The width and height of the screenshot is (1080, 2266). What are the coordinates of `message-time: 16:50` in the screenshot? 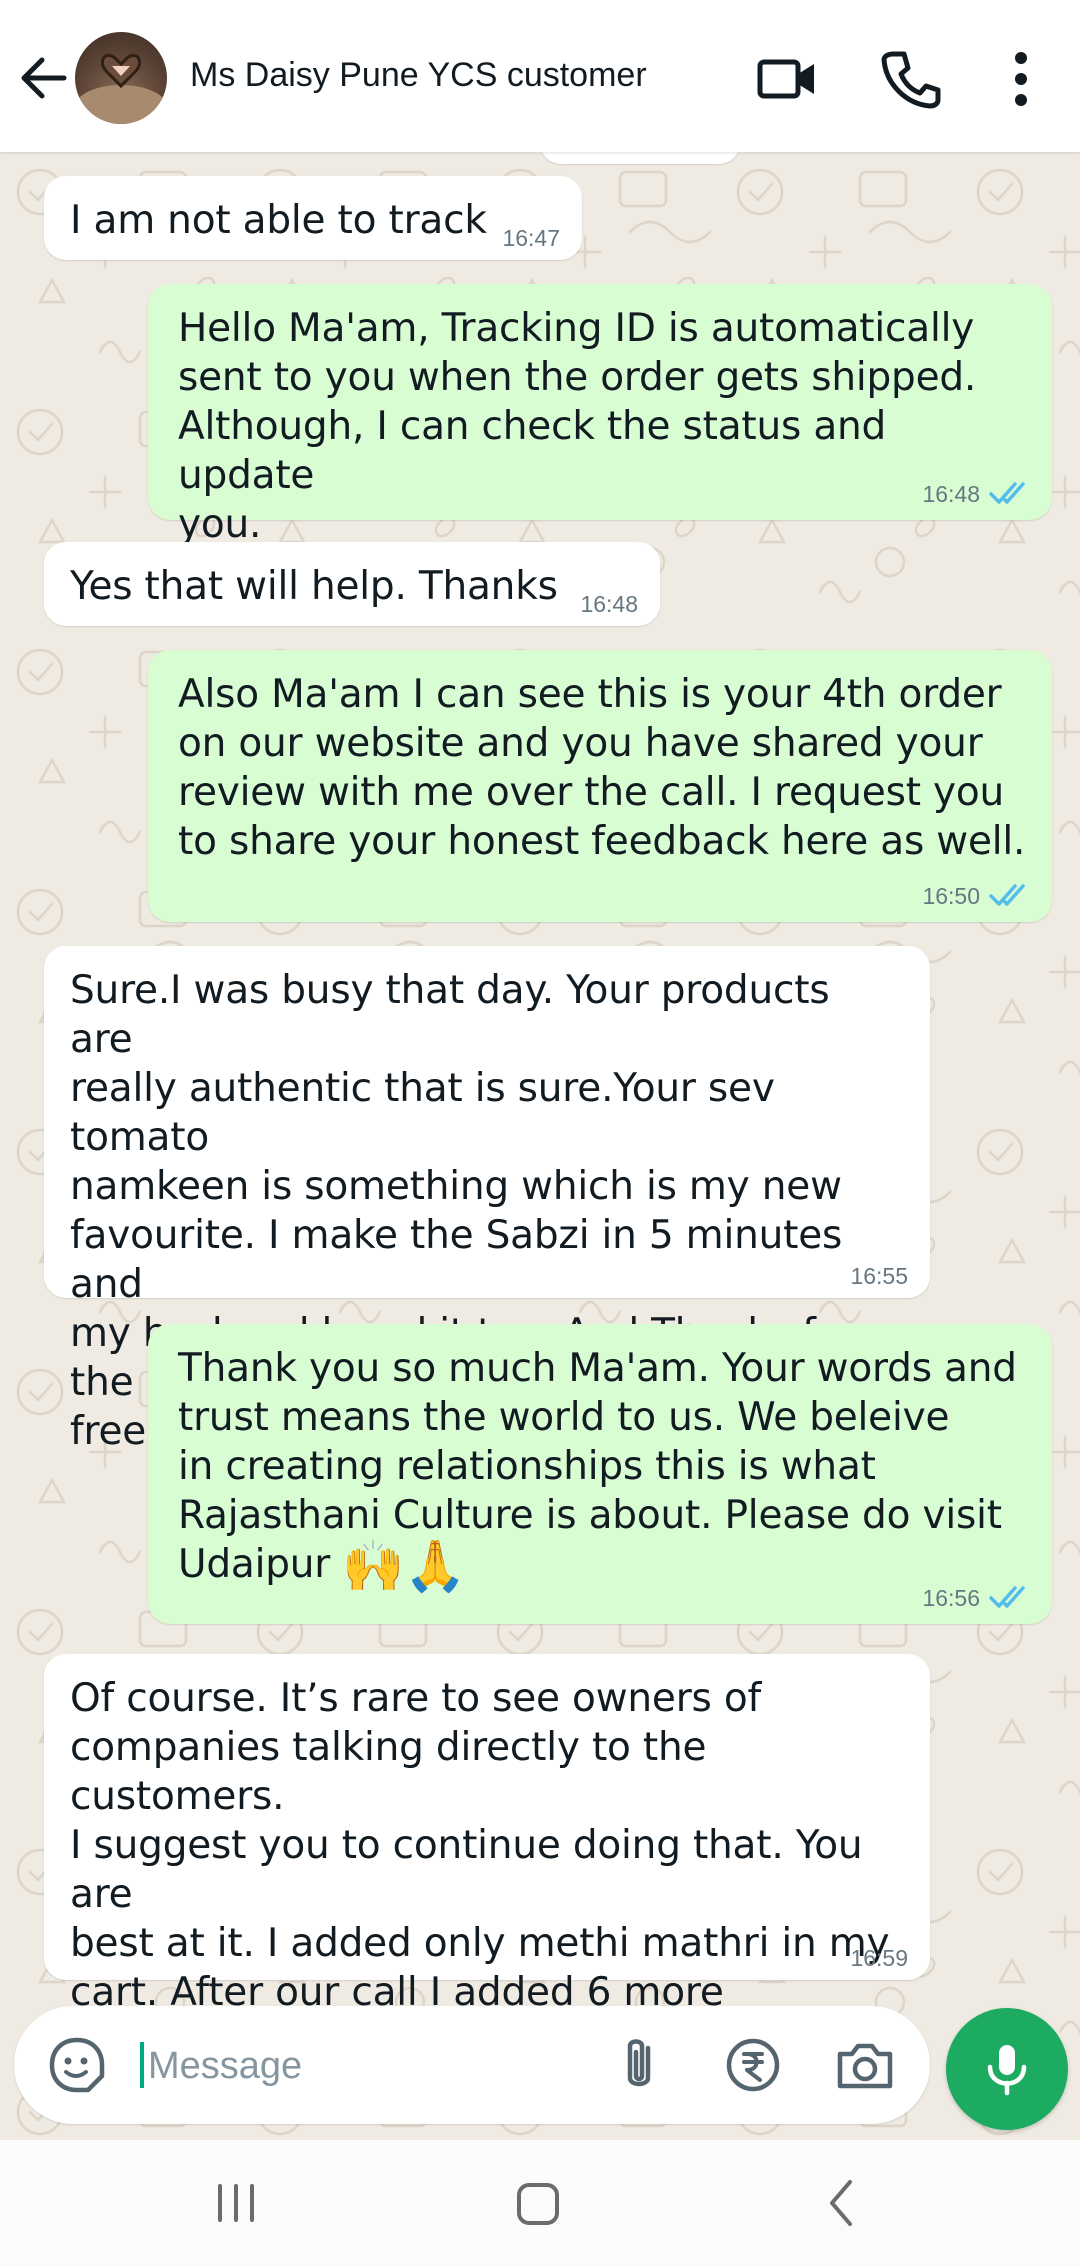 It's located at (951, 896).